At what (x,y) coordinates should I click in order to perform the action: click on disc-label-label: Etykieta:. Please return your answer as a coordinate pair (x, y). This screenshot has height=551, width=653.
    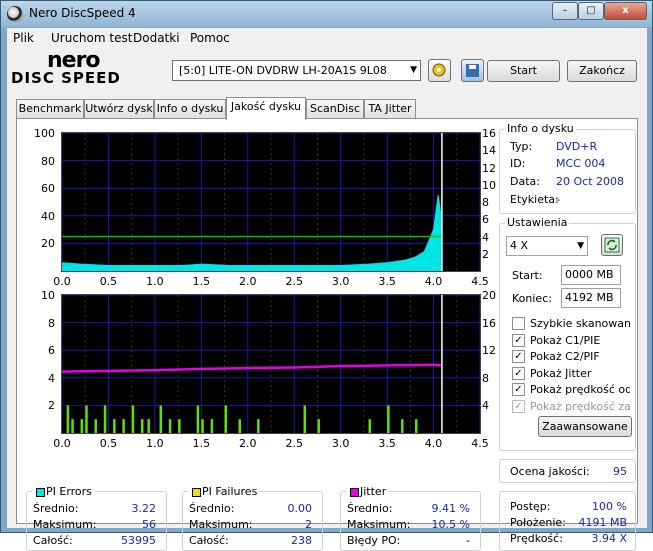
    Looking at the image, I should click on (534, 199).